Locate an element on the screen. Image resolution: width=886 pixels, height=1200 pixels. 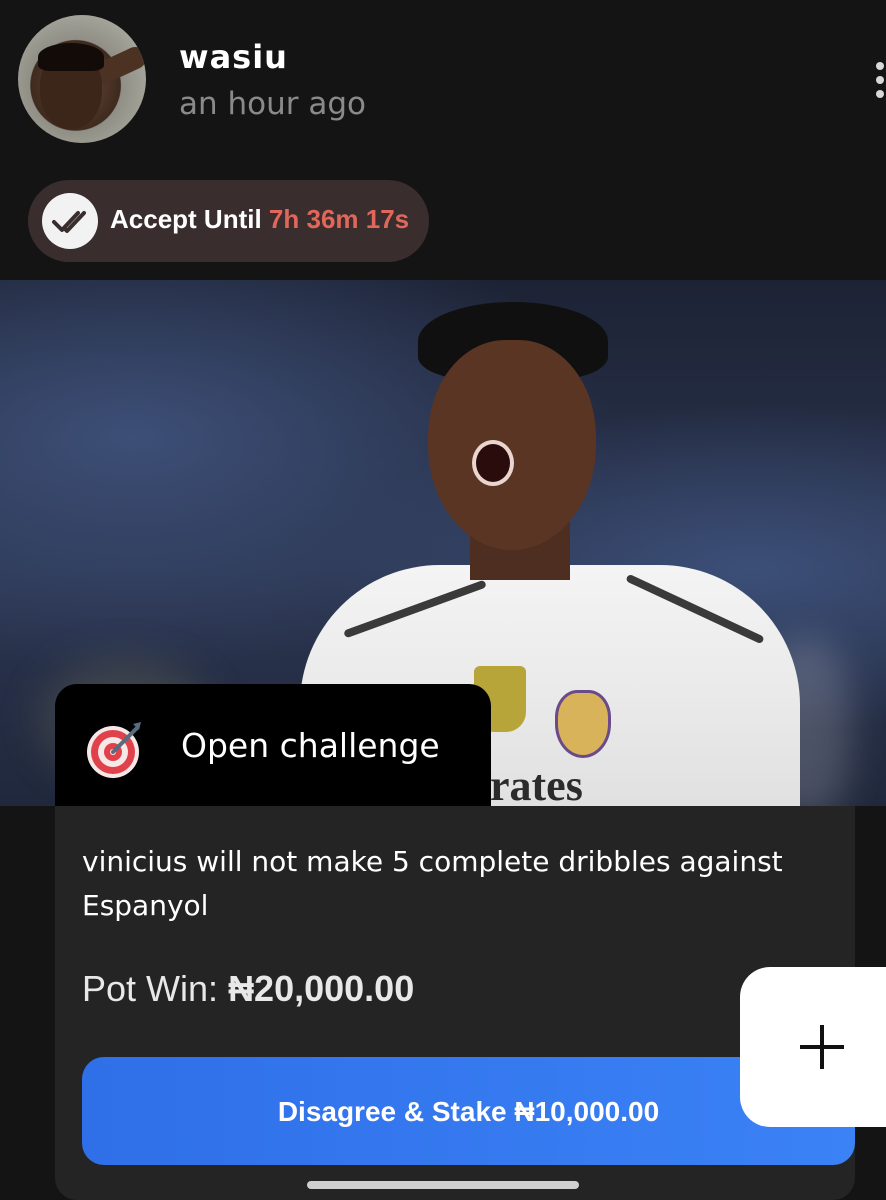
username: wasiu is located at coordinates (233, 57).